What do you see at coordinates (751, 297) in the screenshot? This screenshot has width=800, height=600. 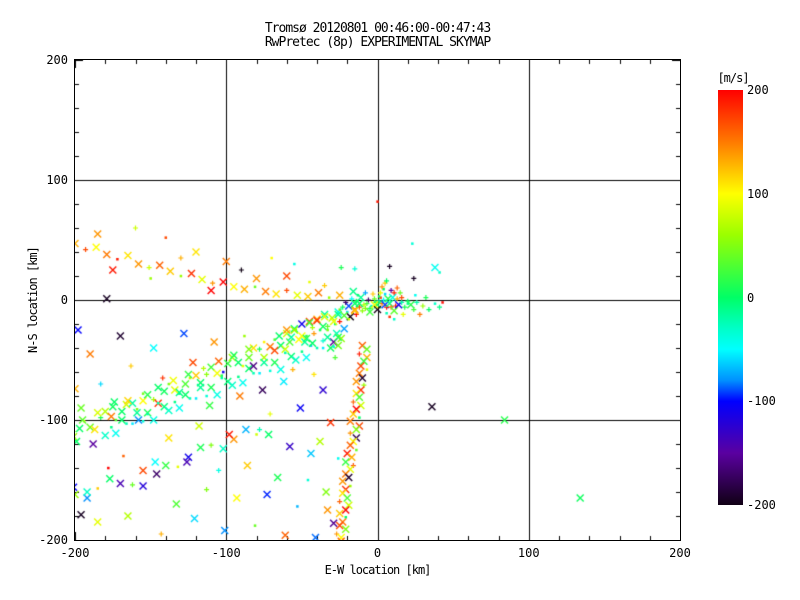 I see `colorbar-tick-label: 0` at bounding box center [751, 297].